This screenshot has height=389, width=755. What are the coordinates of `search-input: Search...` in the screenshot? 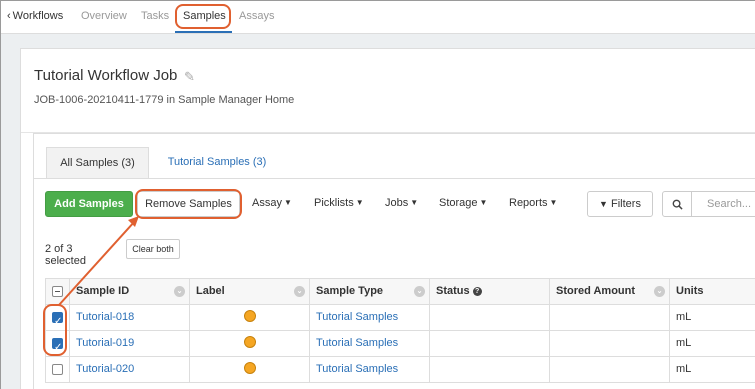 It's located at (723, 204).